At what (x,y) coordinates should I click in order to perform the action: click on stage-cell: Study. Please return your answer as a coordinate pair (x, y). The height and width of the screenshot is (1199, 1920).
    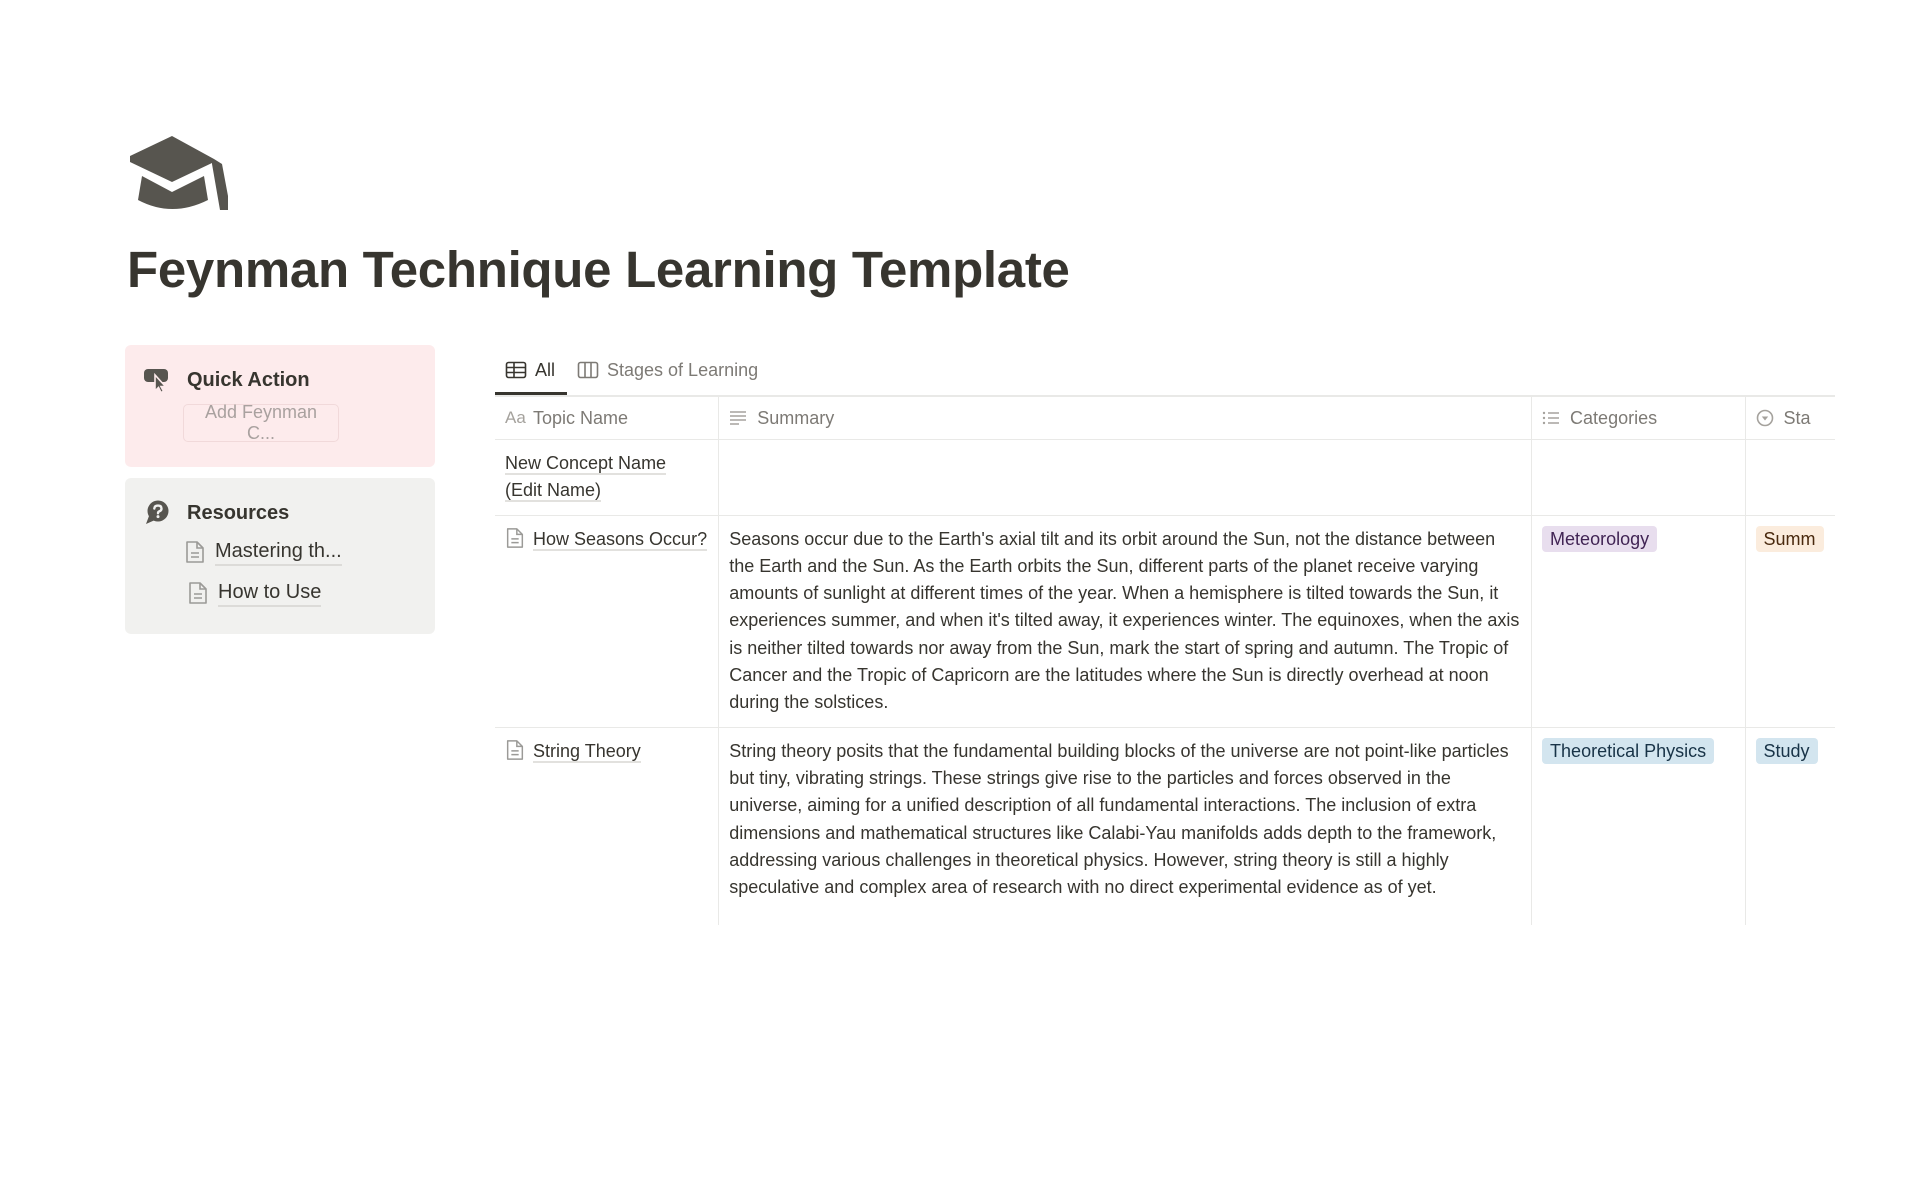
    Looking at the image, I should click on (1789, 825).